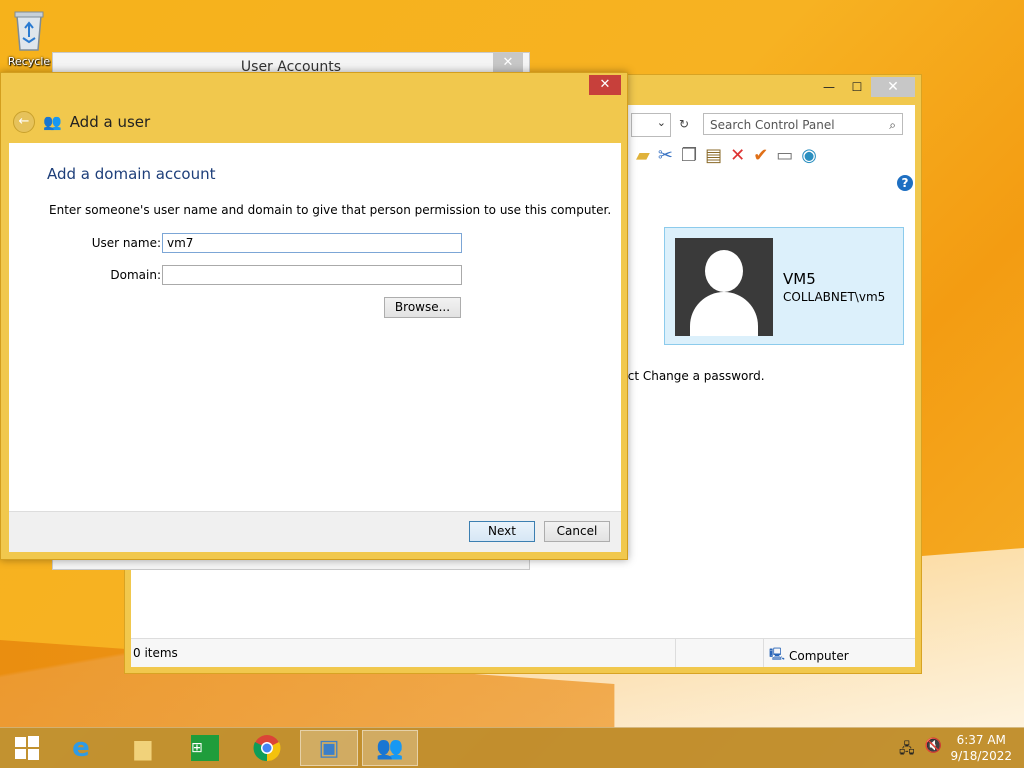  Describe the element at coordinates (920, 750) in the screenshot. I see `system-tray: 🖧 🔇` at that location.